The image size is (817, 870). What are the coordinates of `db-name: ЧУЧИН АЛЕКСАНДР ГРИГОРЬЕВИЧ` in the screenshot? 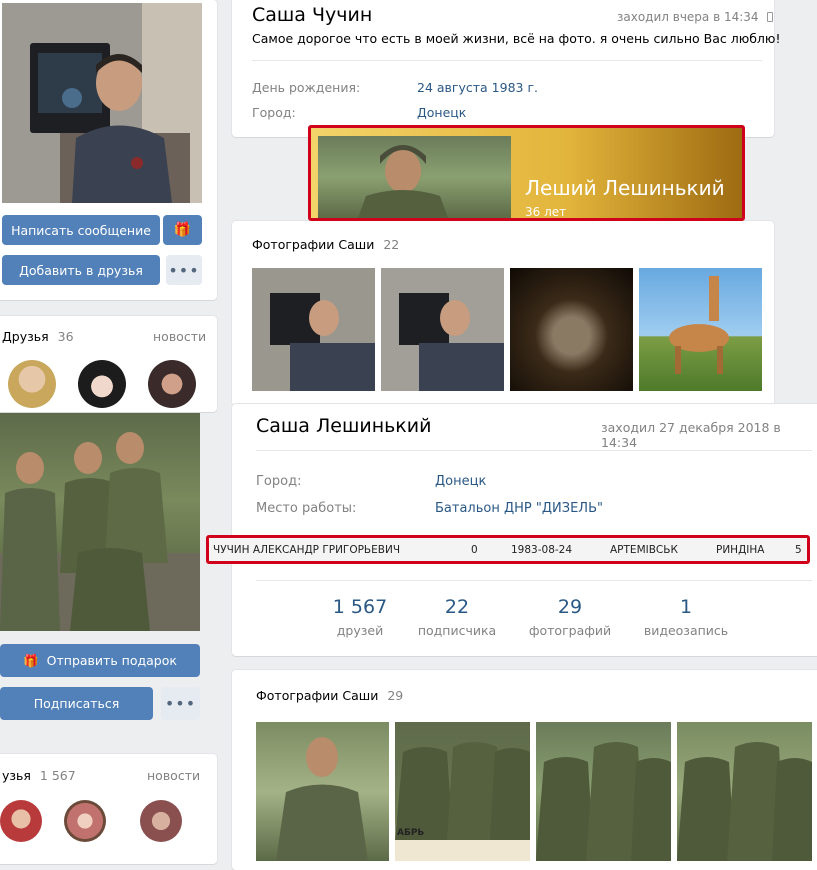 It's located at (307, 550).